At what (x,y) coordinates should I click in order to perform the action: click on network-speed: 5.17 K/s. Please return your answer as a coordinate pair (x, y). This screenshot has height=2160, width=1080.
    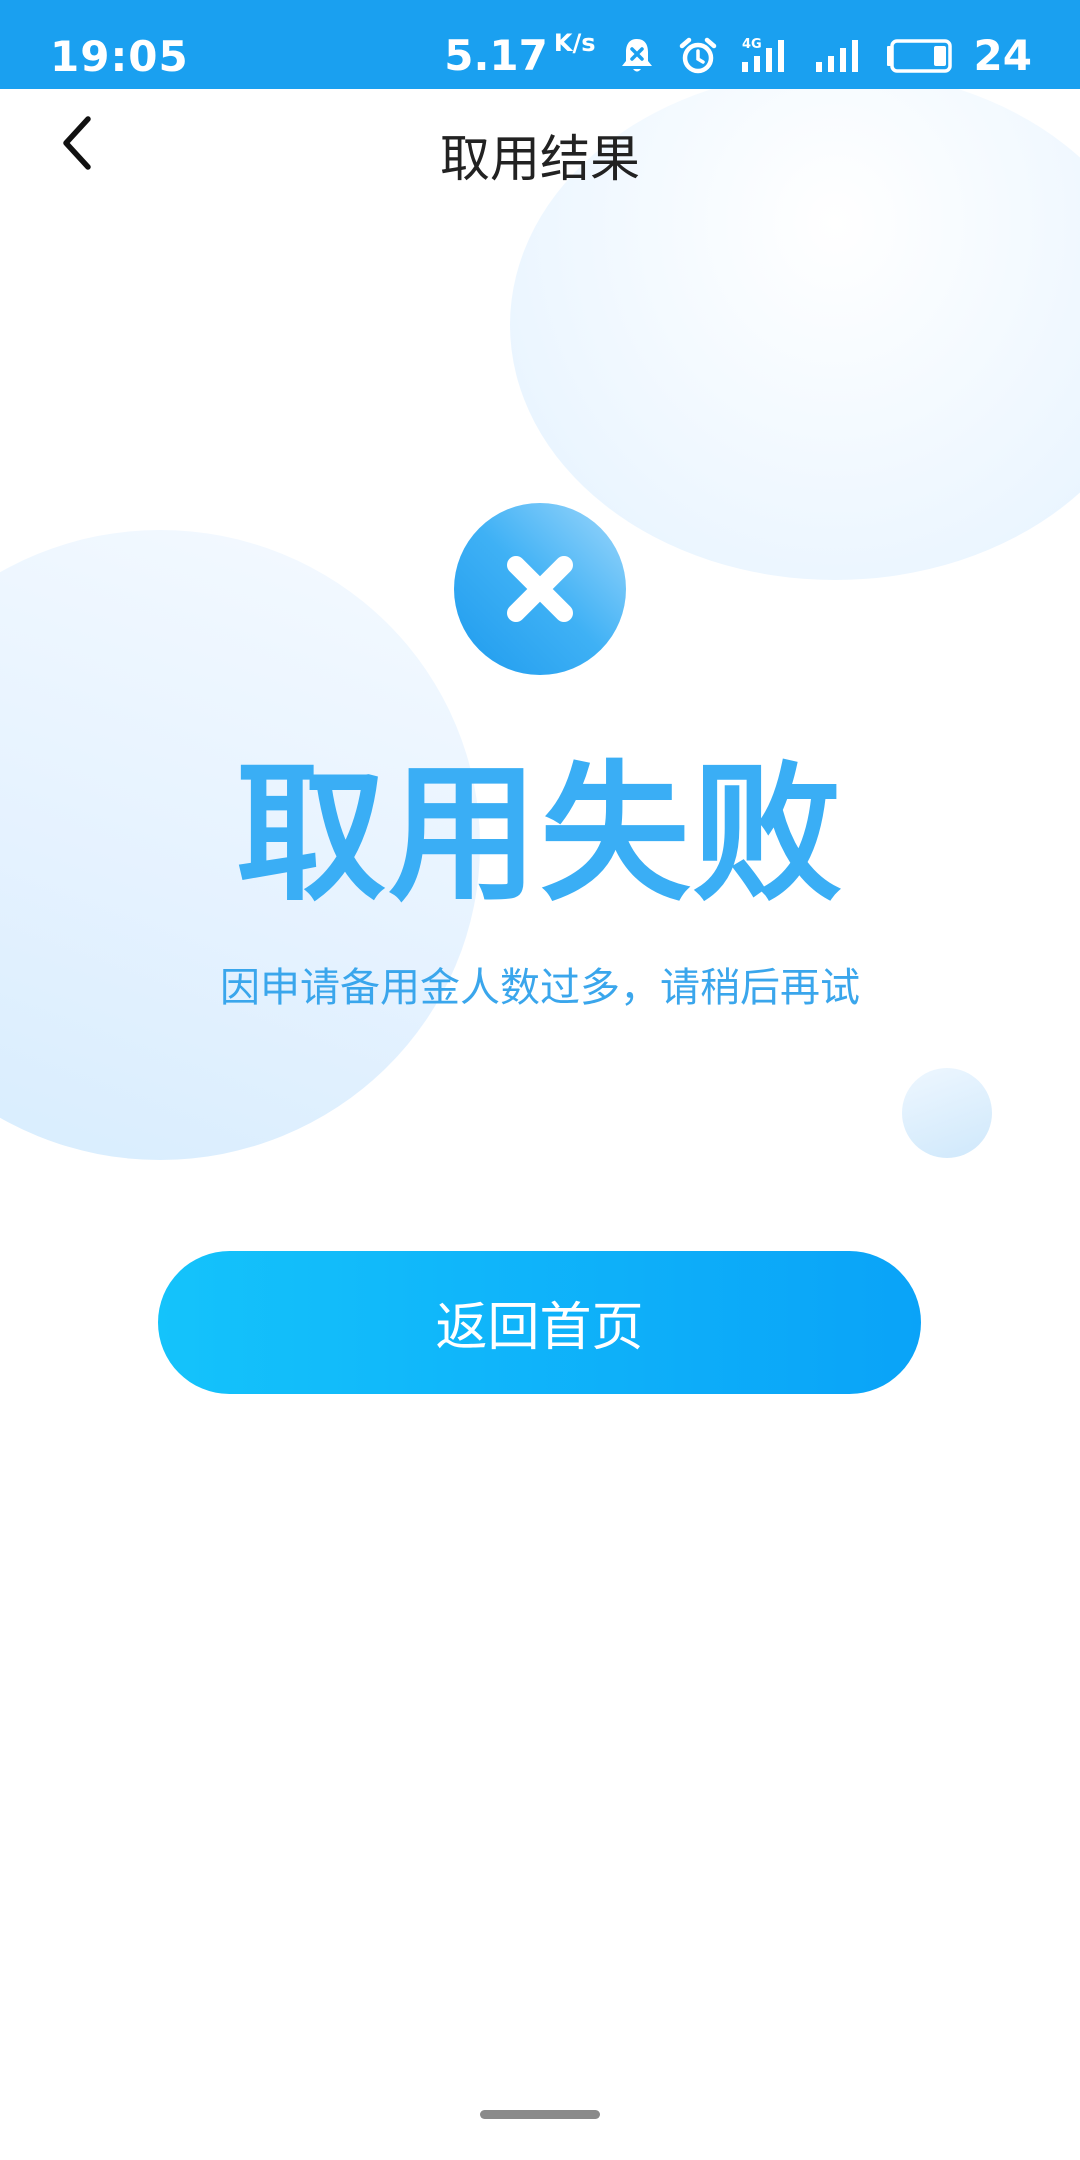
    Looking at the image, I should click on (520, 54).